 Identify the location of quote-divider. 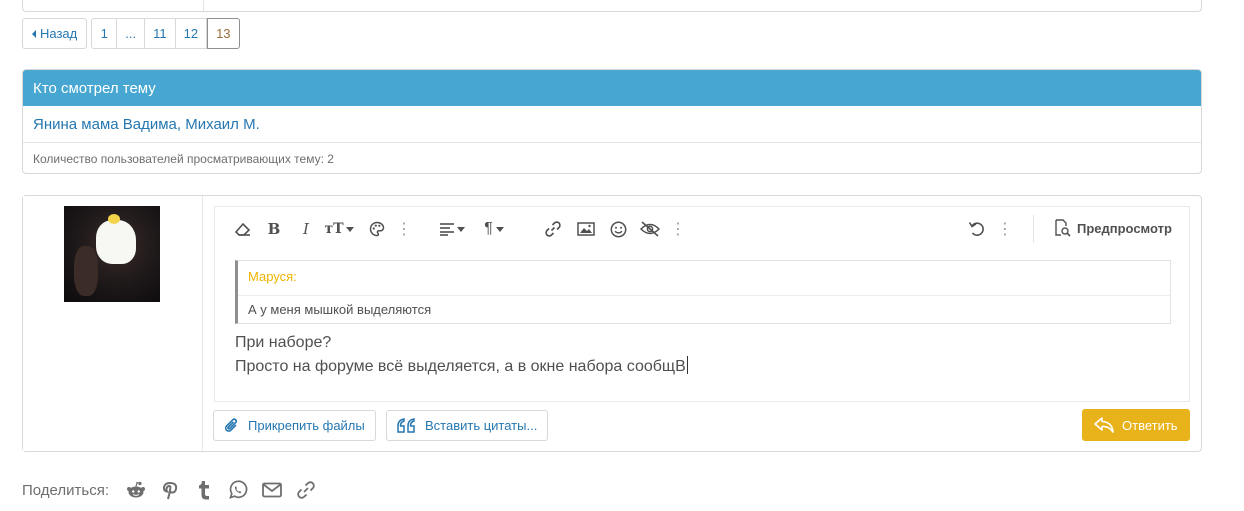
(704, 295).